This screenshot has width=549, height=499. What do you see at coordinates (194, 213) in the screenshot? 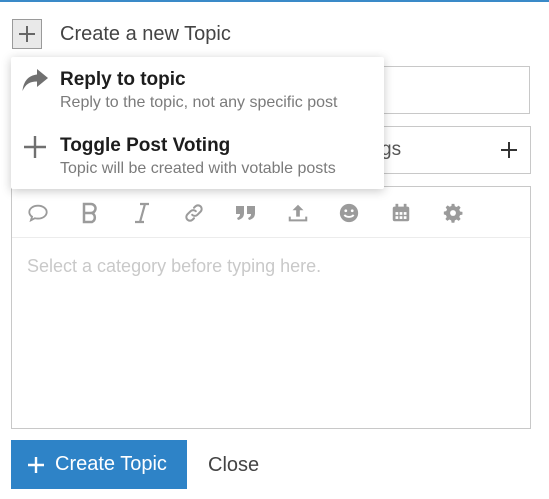
I see `link-icon` at bounding box center [194, 213].